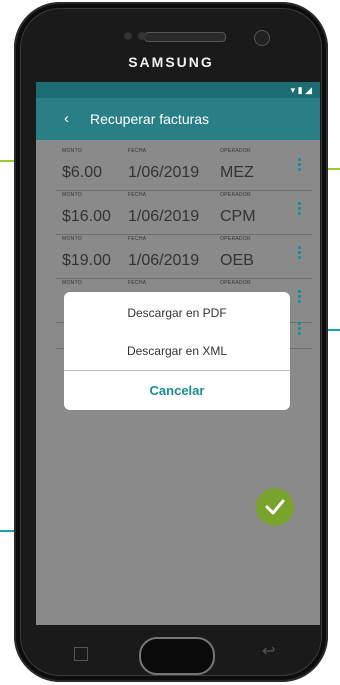  I want to click on device-brand: SAMSUNG, so click(171, 62).